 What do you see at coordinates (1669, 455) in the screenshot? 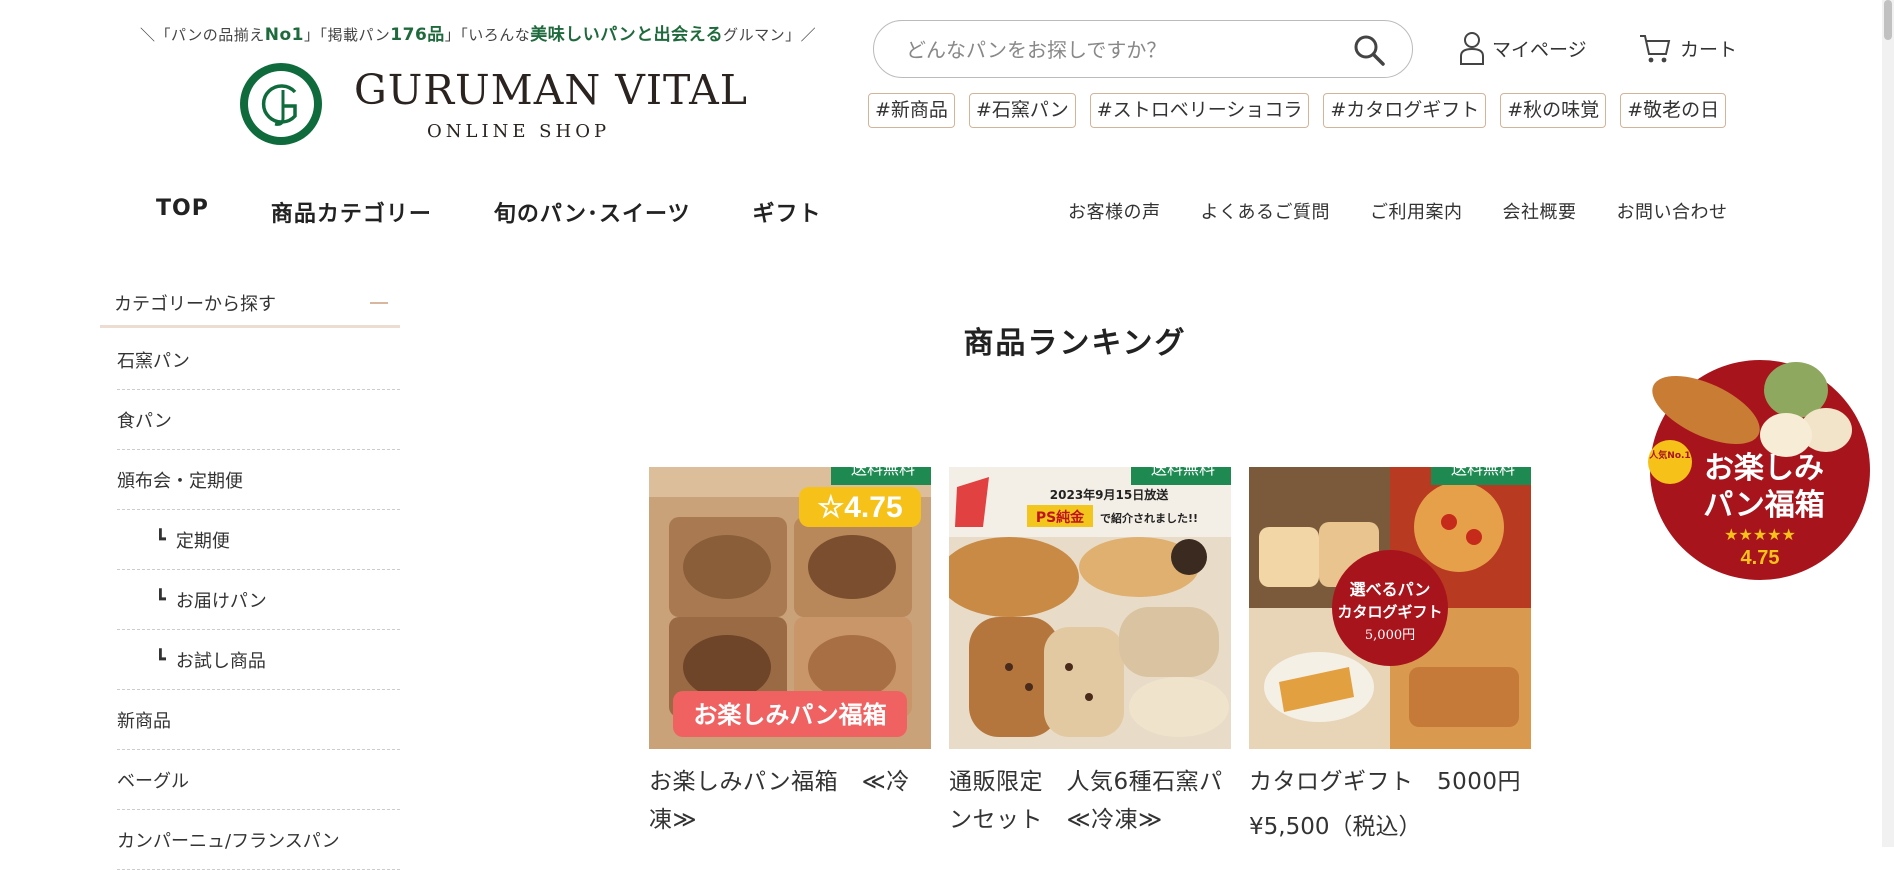
I see `banner-rank-badge: 人気No.1` at bounding box center [1669, 455].